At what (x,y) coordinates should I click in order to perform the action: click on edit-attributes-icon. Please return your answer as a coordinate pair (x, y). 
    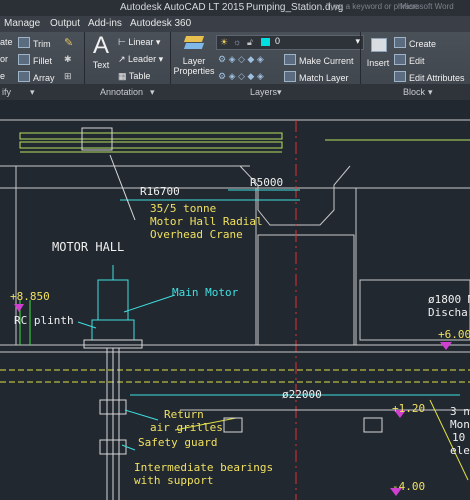
    Looking at the image, I should click on (400, 76).